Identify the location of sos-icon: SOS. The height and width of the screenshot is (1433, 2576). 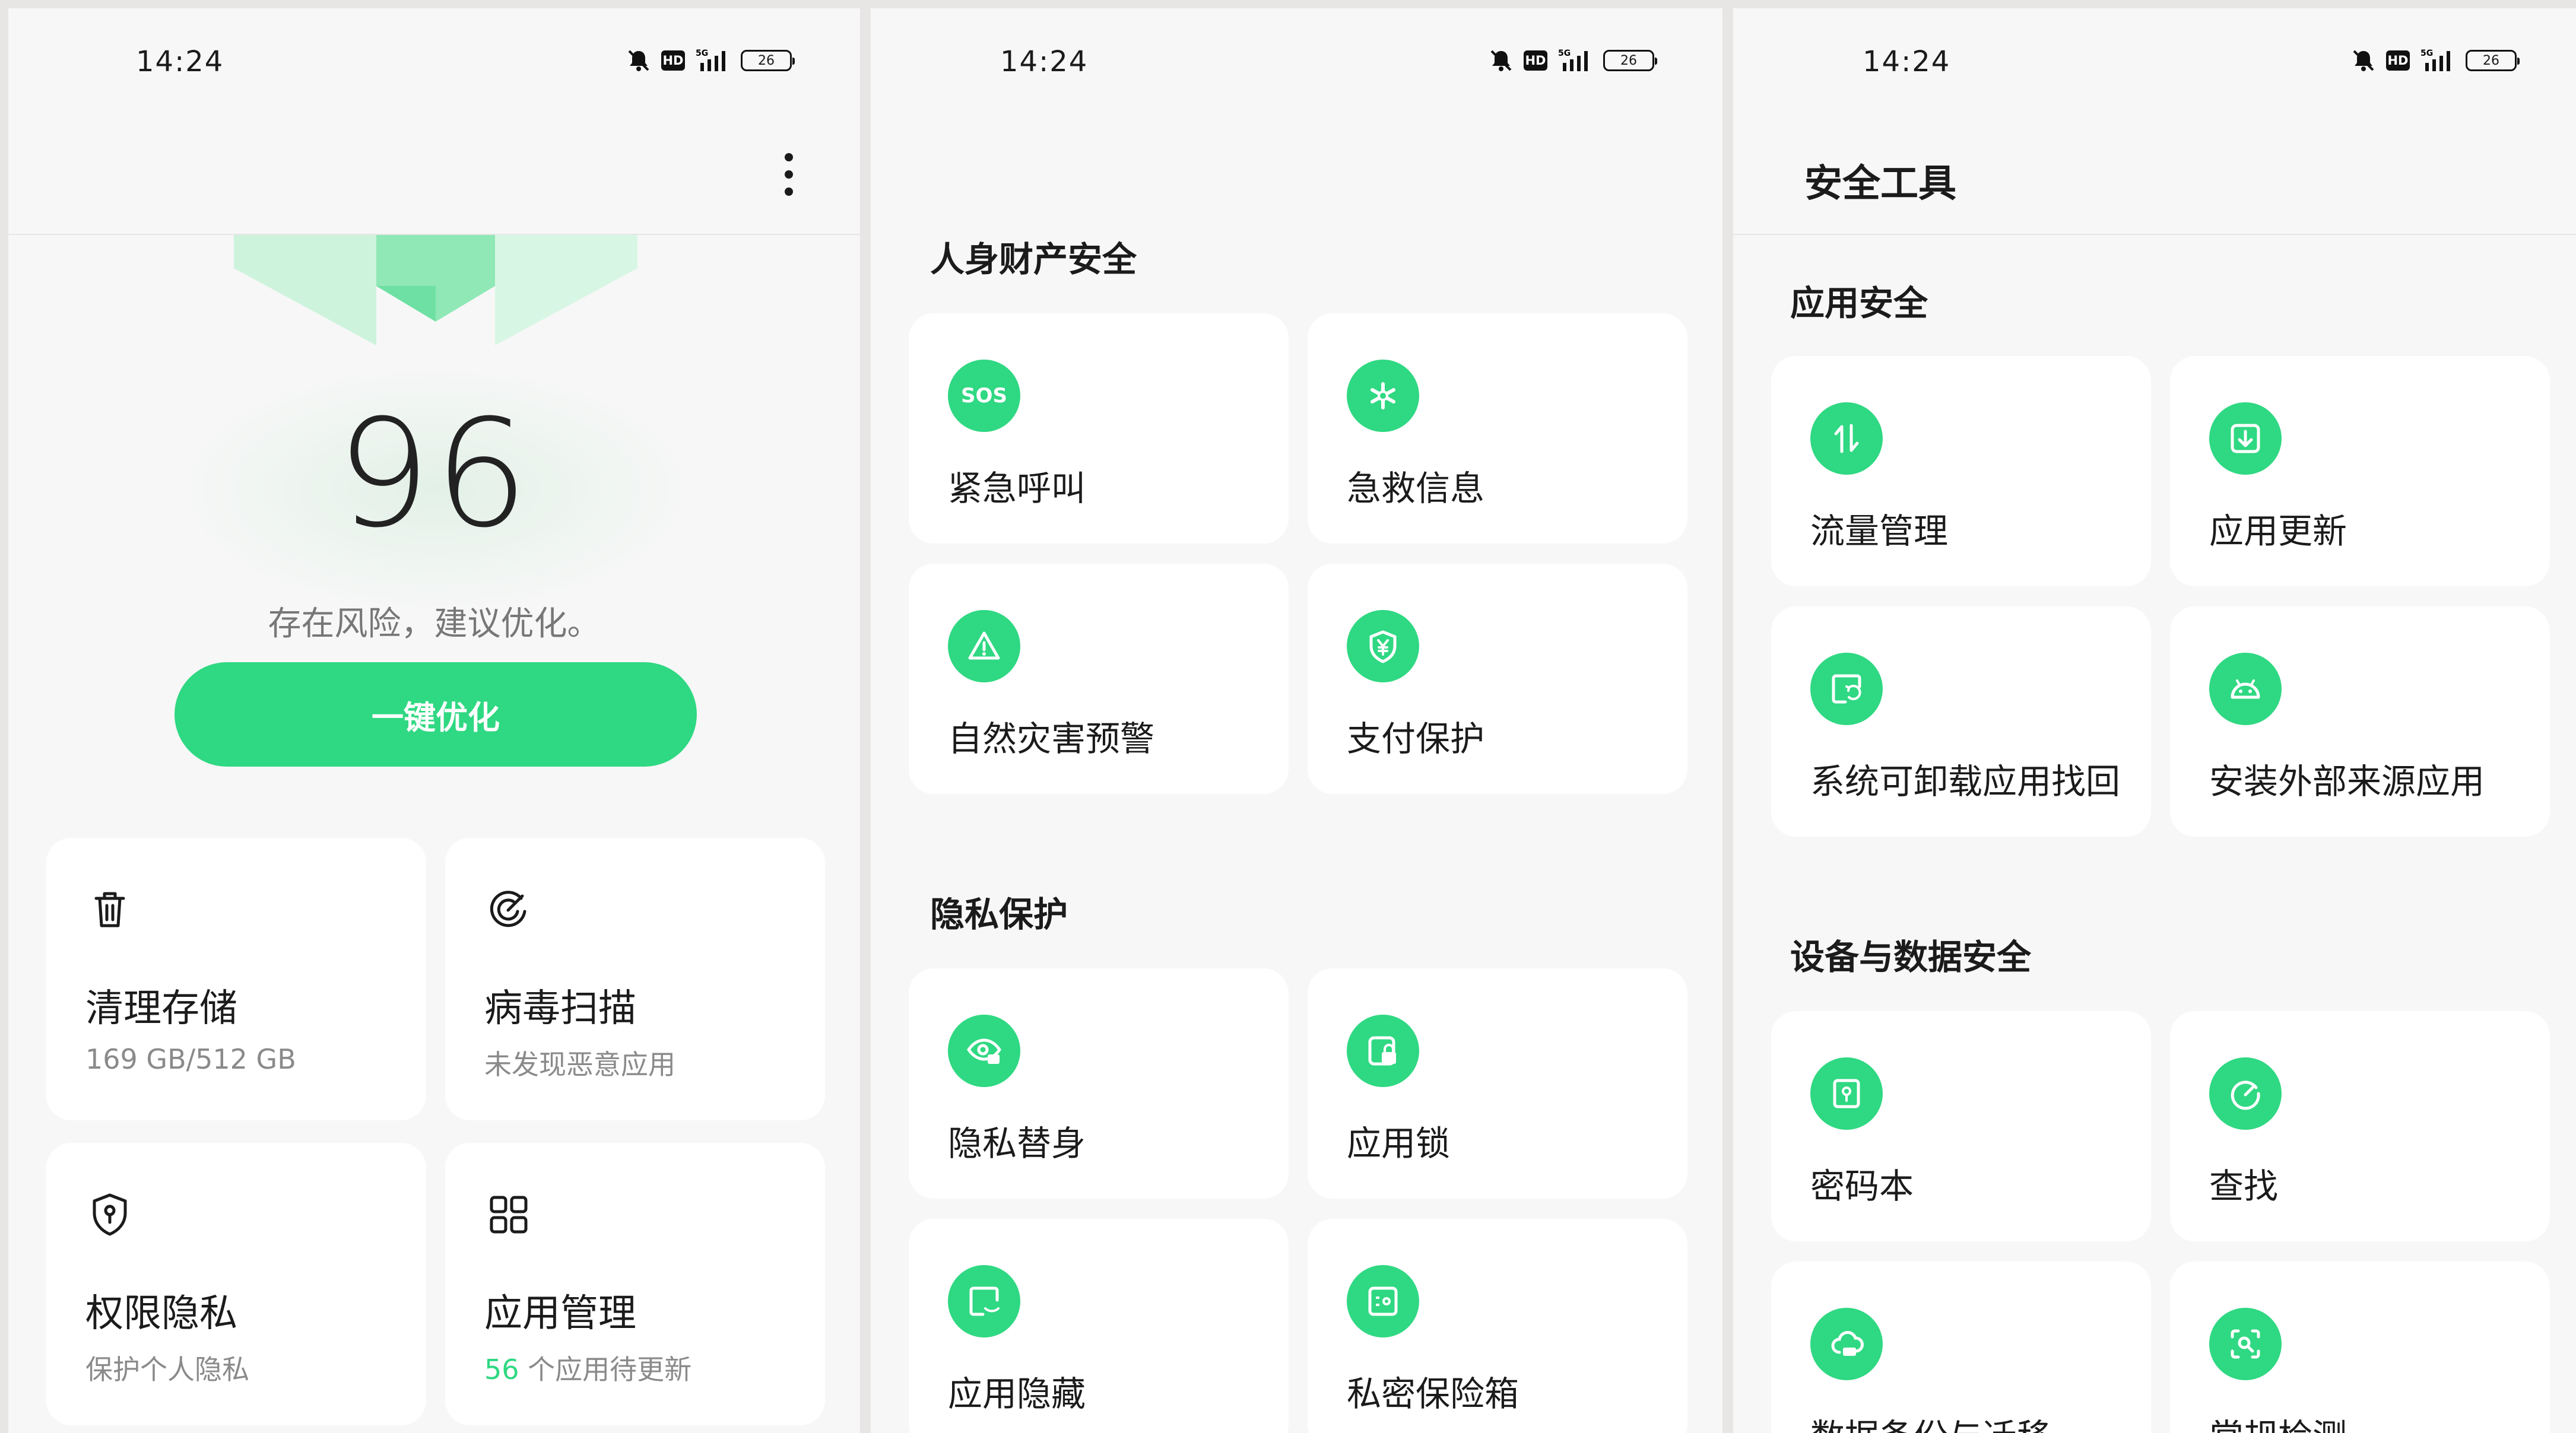
(984, 396).